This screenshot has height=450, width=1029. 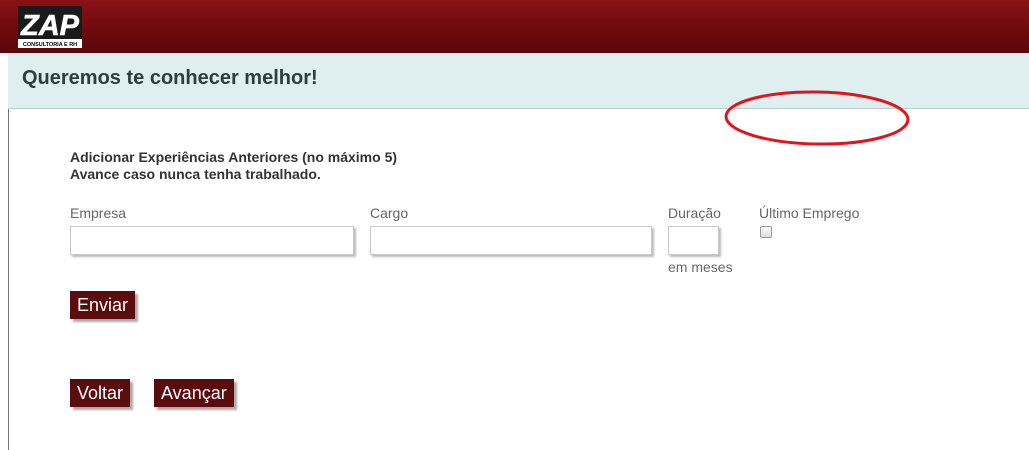 What do you see at coordinates (700, 267) in the screenshot?
I see `duration-unit-label: em meses` at bounding box center [700, 267].